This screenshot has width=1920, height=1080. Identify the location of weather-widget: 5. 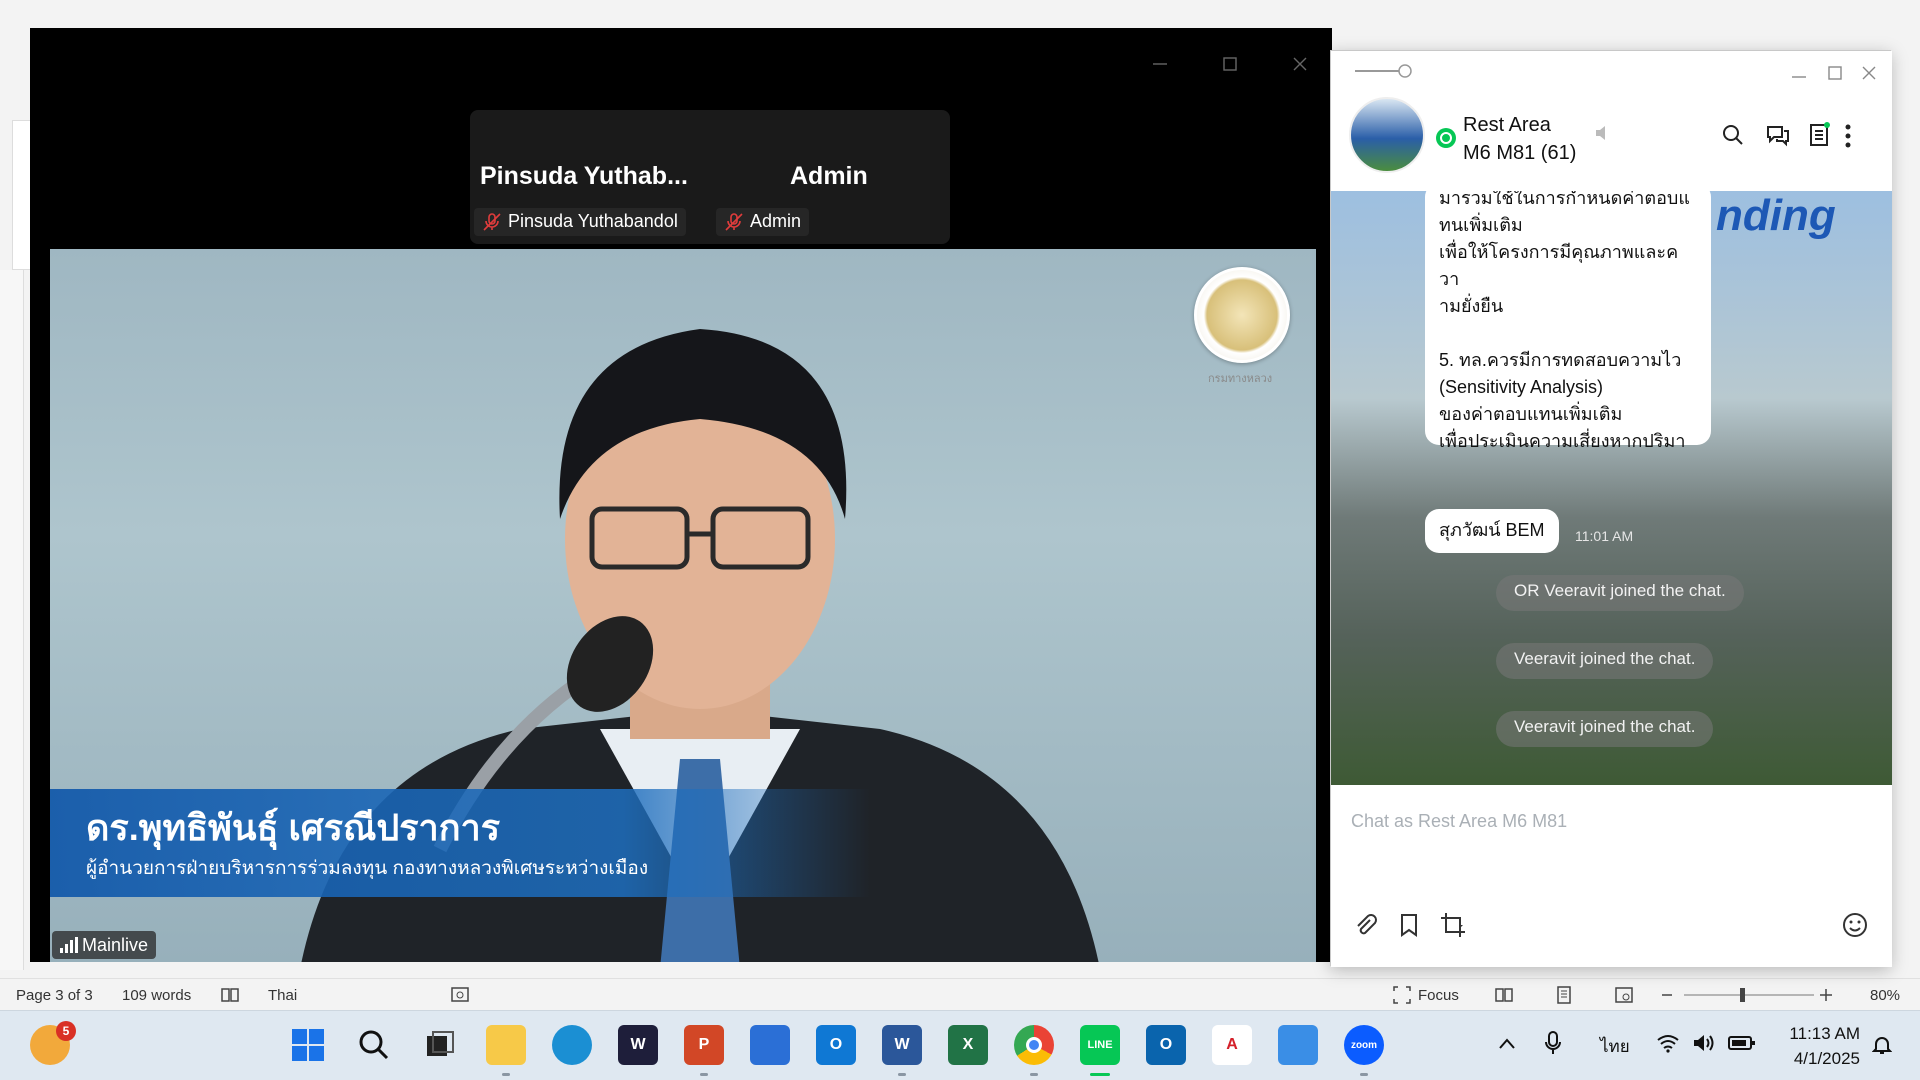
(53, 1043).